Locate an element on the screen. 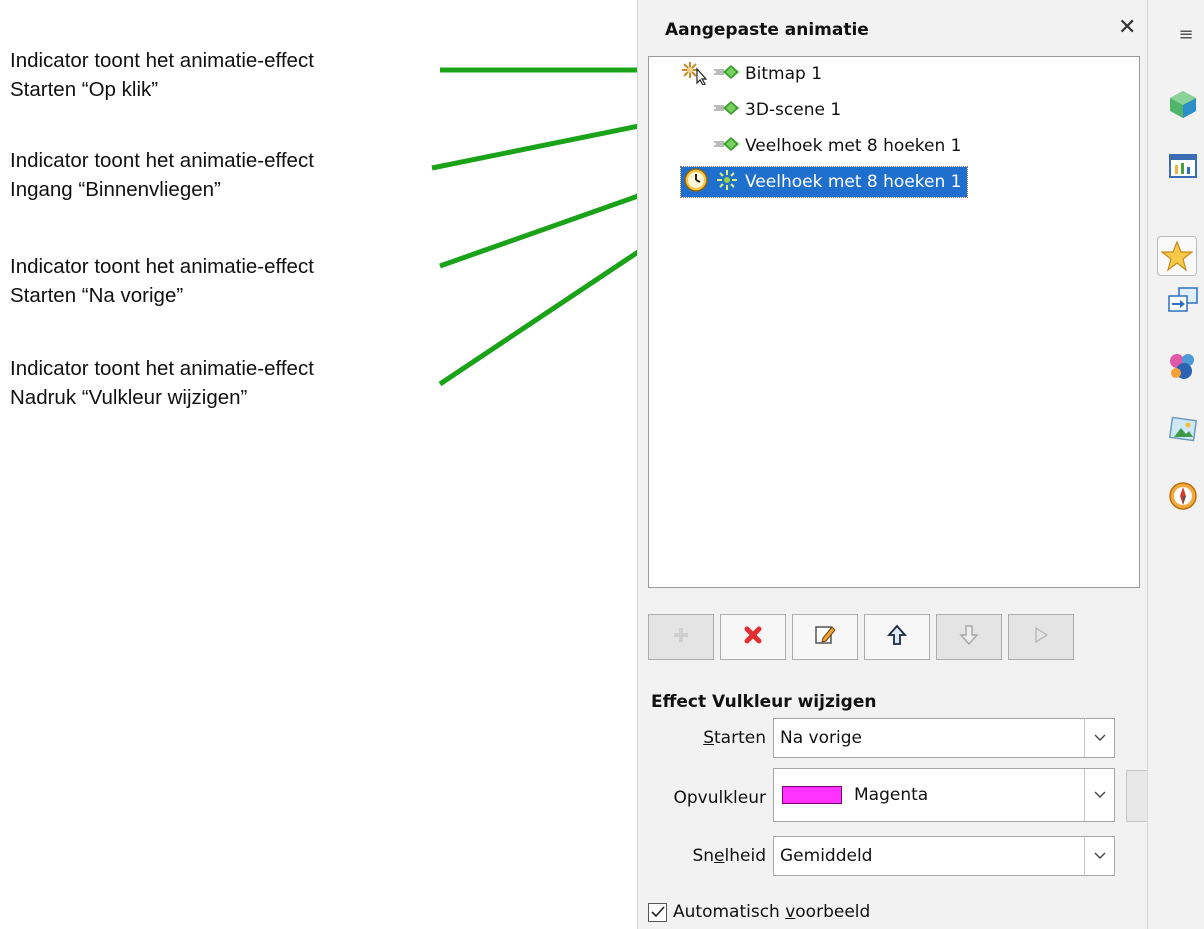  remove-effect-icon is located at coordinates (753, 637).